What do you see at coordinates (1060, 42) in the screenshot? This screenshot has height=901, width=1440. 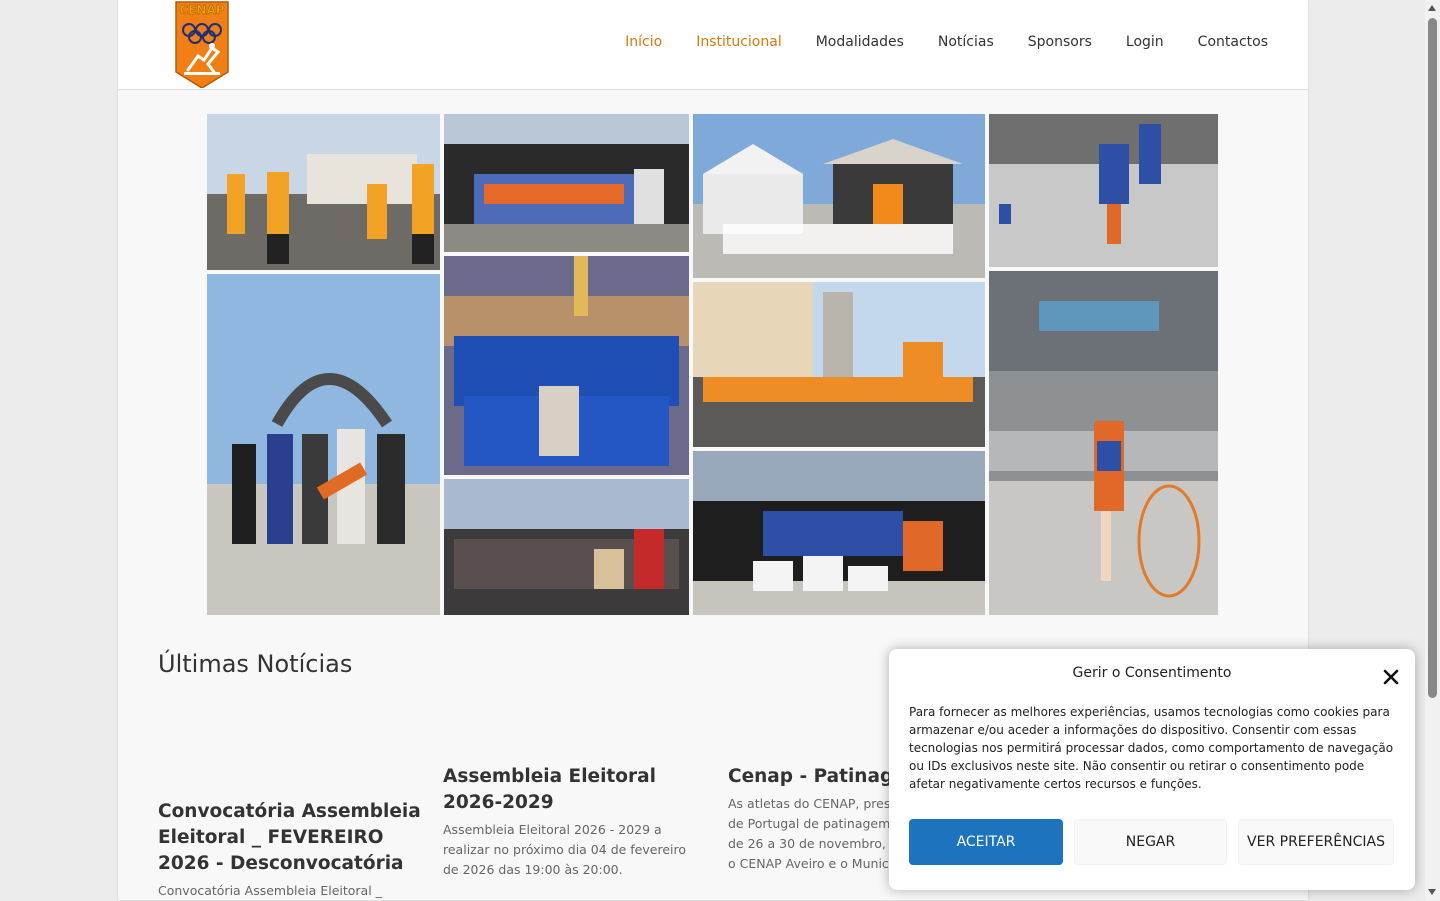 I see `nav-sponsors: Sponsors` at bounding box center [1060, 42].